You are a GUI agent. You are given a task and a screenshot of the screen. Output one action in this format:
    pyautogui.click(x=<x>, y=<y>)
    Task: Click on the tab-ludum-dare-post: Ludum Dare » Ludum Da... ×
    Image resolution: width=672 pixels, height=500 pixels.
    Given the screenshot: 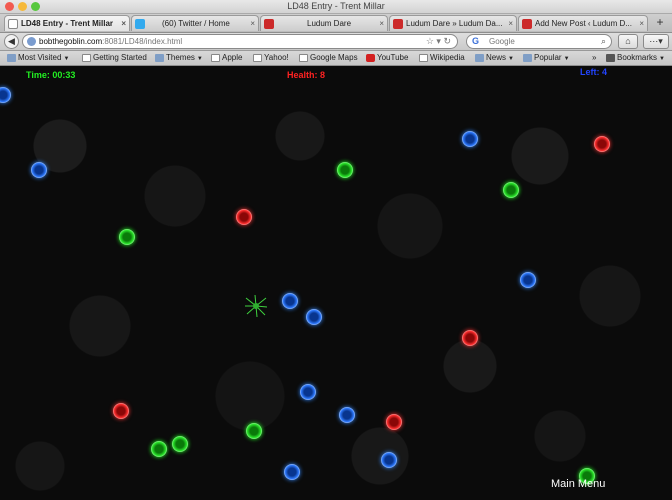 What is the action you would take?
    pyautogui.click(x=453, y=23)
    